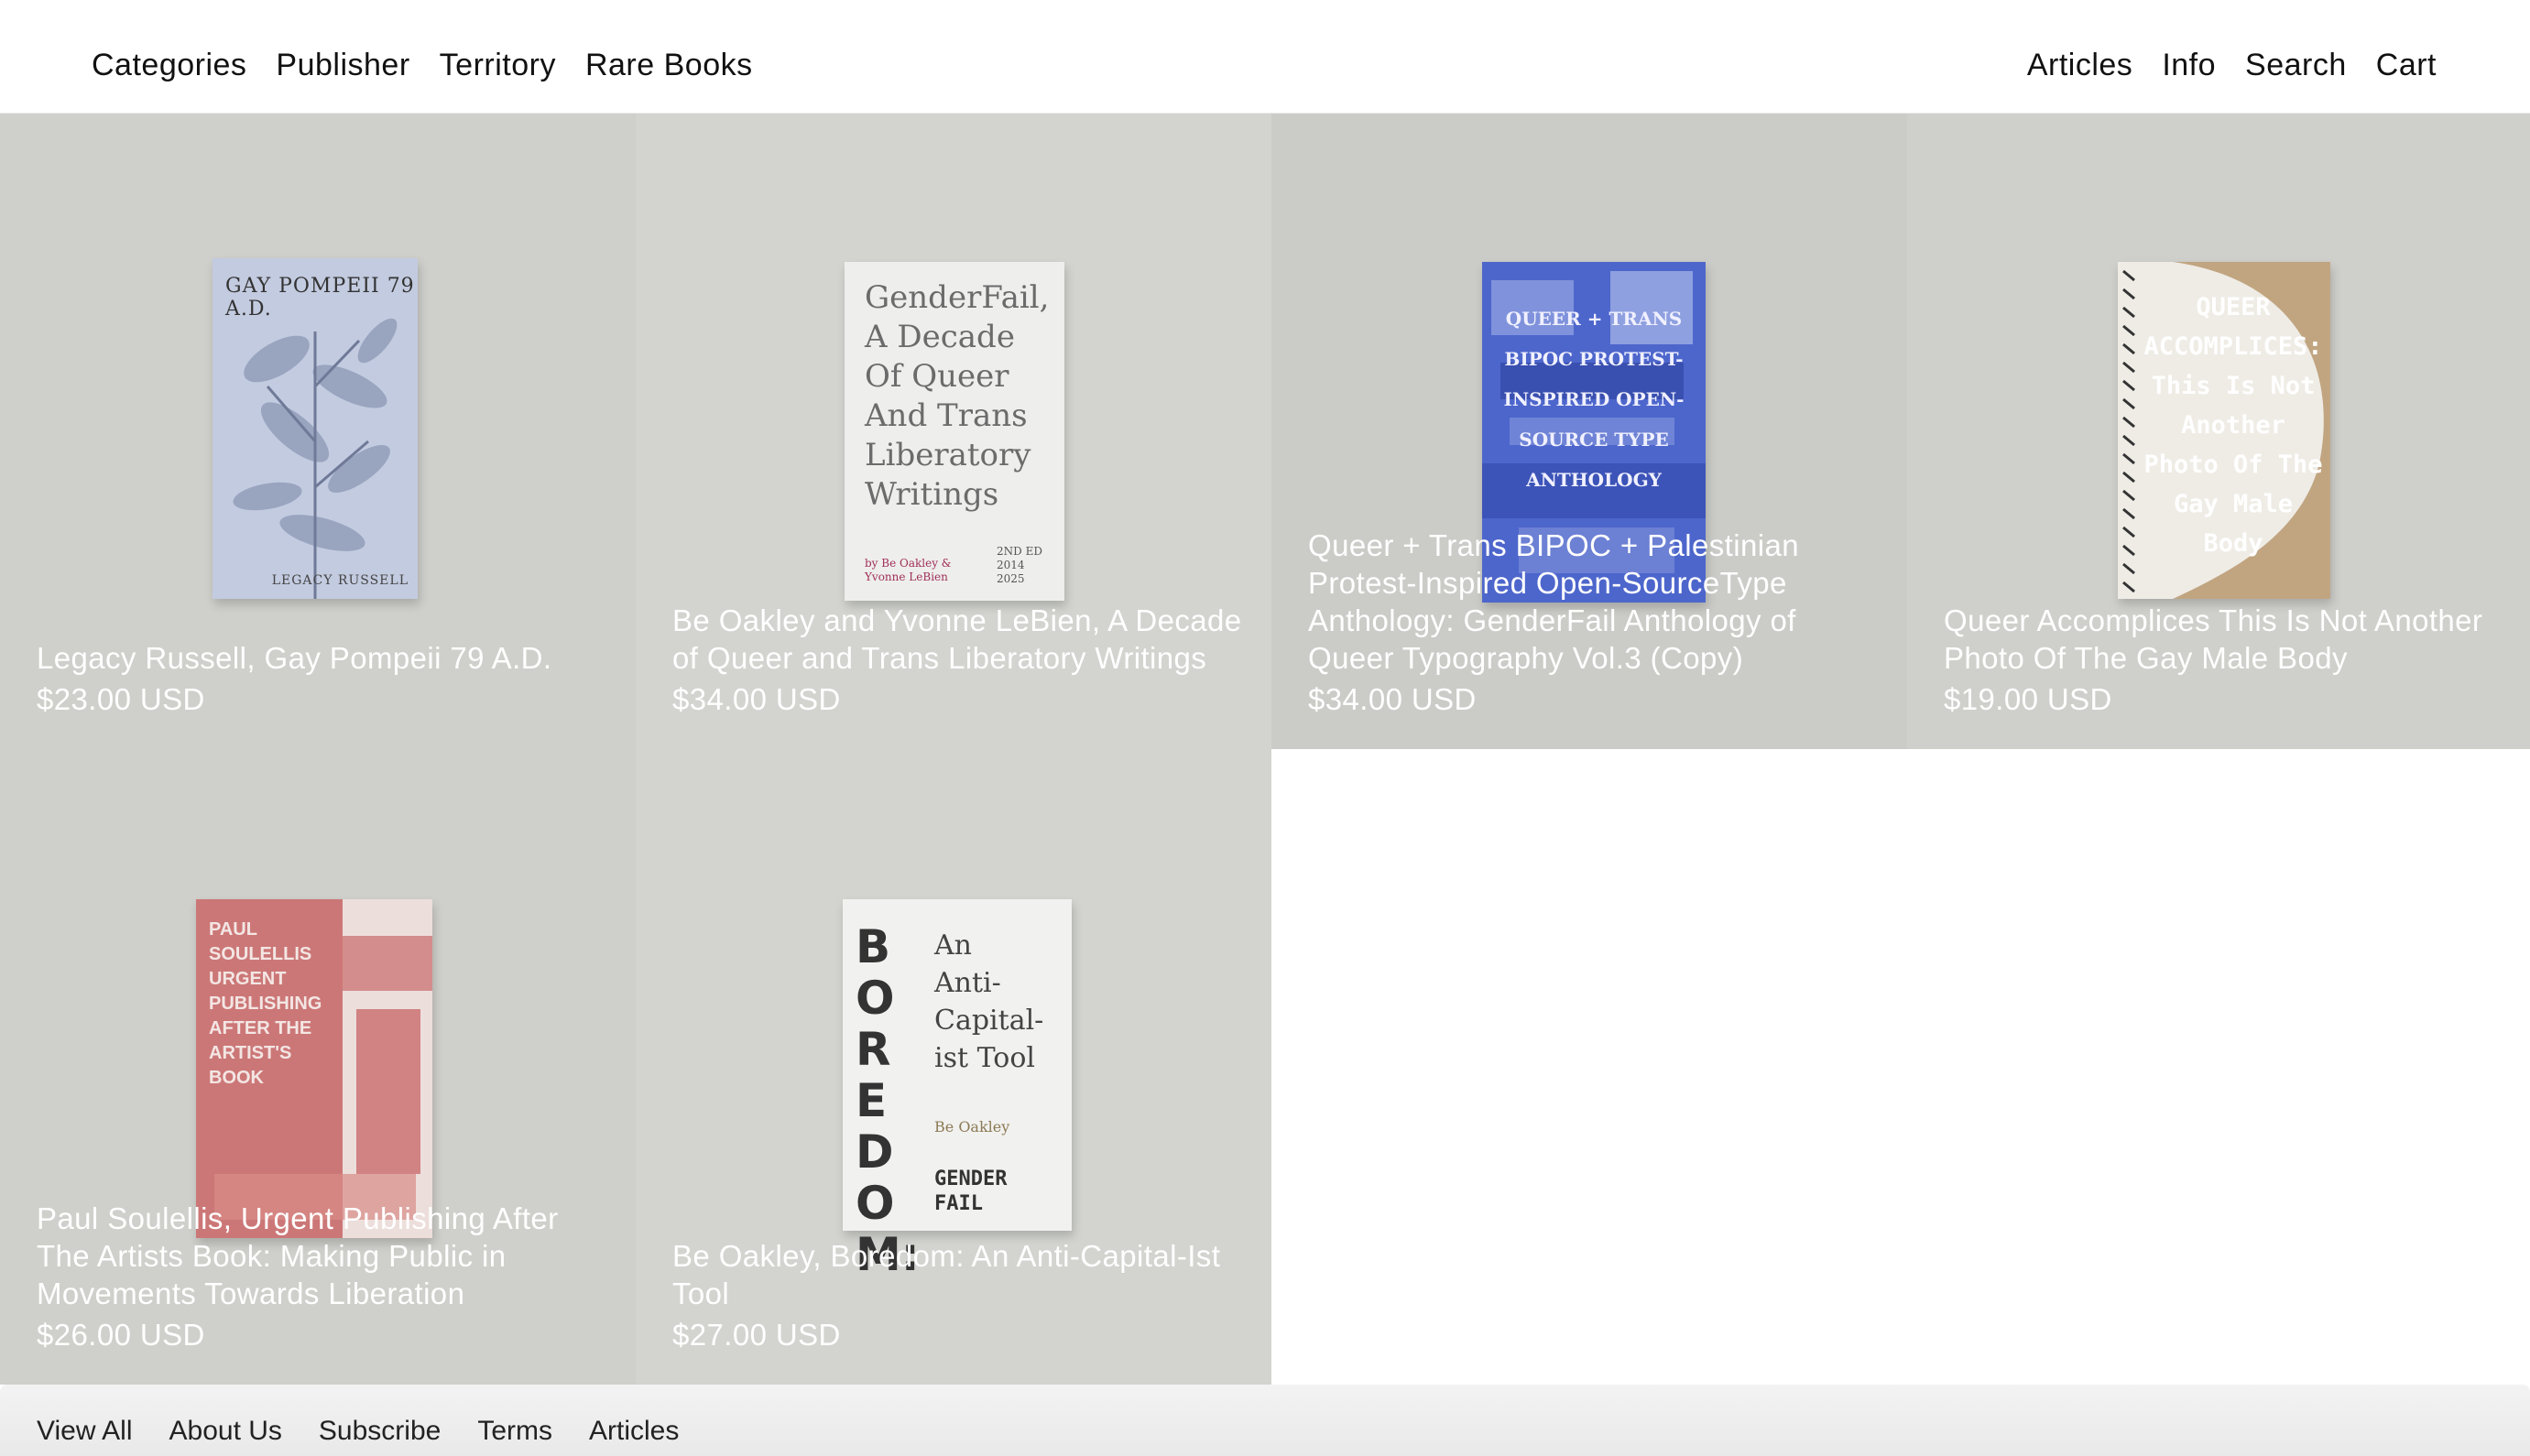  What do you see at coordinates (634, 1431) in the screenshot?
I see `footer-articles: Articles` at bounding box center [634, 1431].